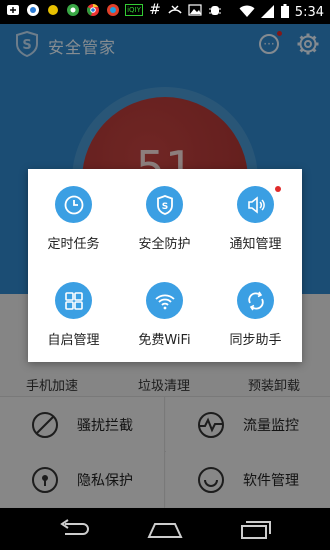 The height and width of the screenshot is (550, 330). What do you see at coordinates (73, 244) in the screenshot?
I see `menu-item-label: 定时任务` at bounding box center [73, 244].